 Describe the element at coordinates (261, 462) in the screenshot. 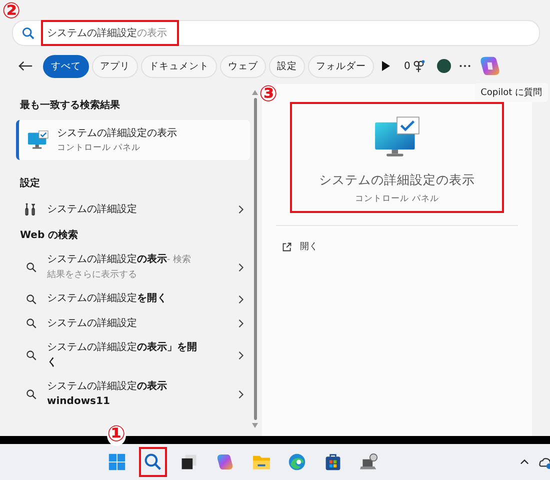

I see `folder-icon` at that location.